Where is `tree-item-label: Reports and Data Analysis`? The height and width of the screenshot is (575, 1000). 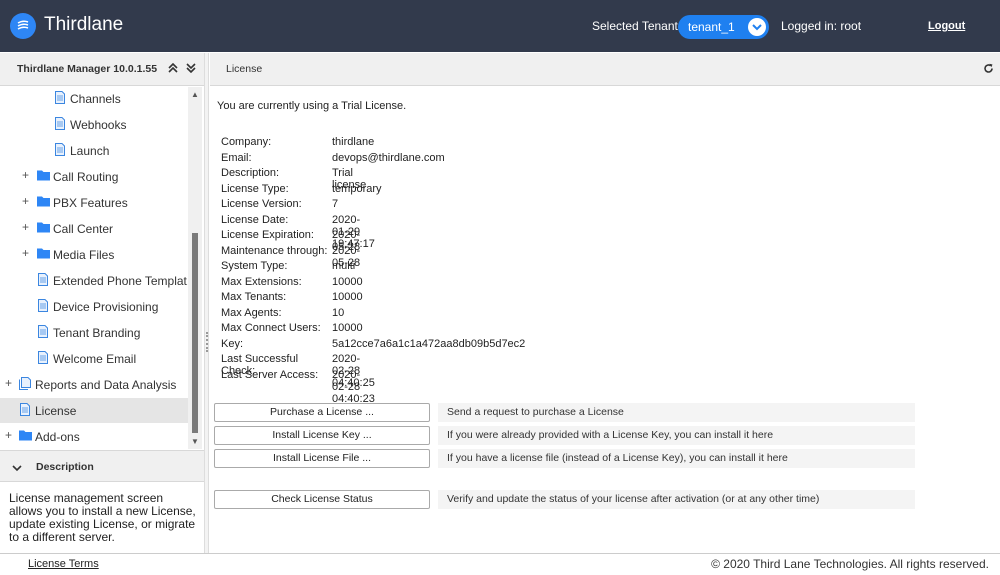 tree-item-label: Reports and Data Analysis is located at coordinates (106, 385).